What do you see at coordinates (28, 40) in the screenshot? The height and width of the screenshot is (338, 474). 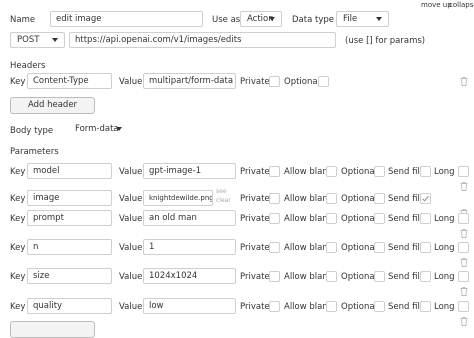 I see `method-value: POST` at bounding box center [28, 40].